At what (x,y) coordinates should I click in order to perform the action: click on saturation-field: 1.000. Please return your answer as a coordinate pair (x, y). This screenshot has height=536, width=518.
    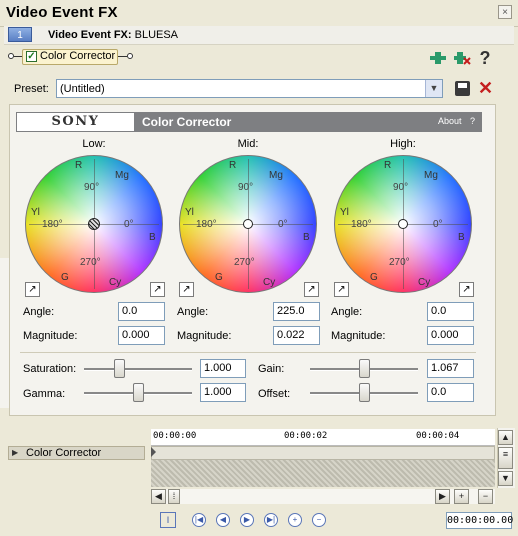
    Looking at the image, I should click on (223, 368).